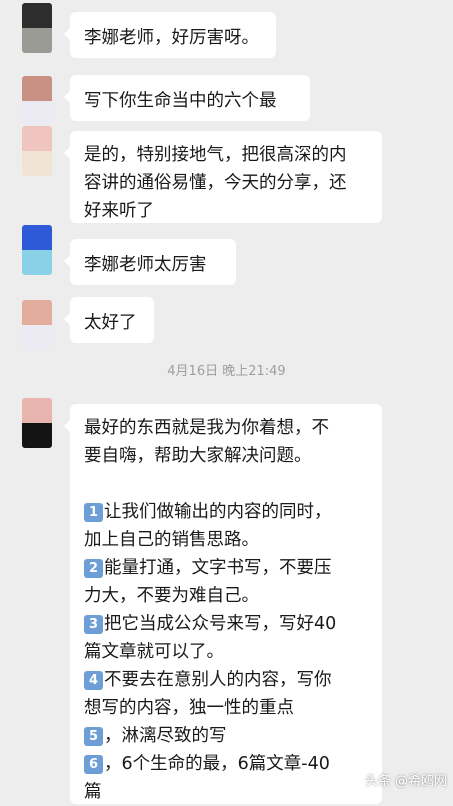 The height and width of the screenshot is (806, 453). I want to click on message-text: 写下你生命当中的六个最, so click(180, 101).